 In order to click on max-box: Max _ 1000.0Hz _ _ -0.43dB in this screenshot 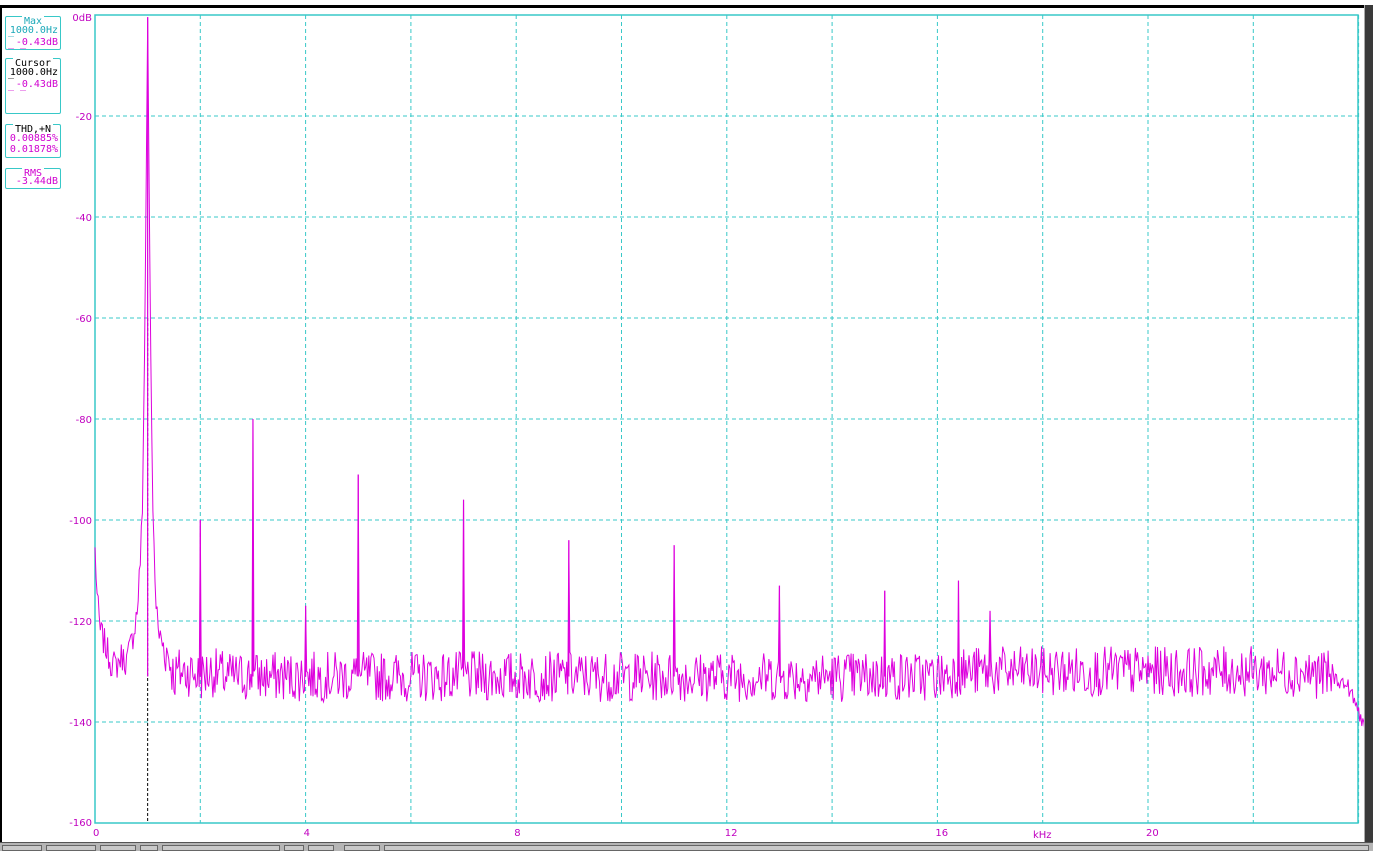, I will do `click(33, 33)`.